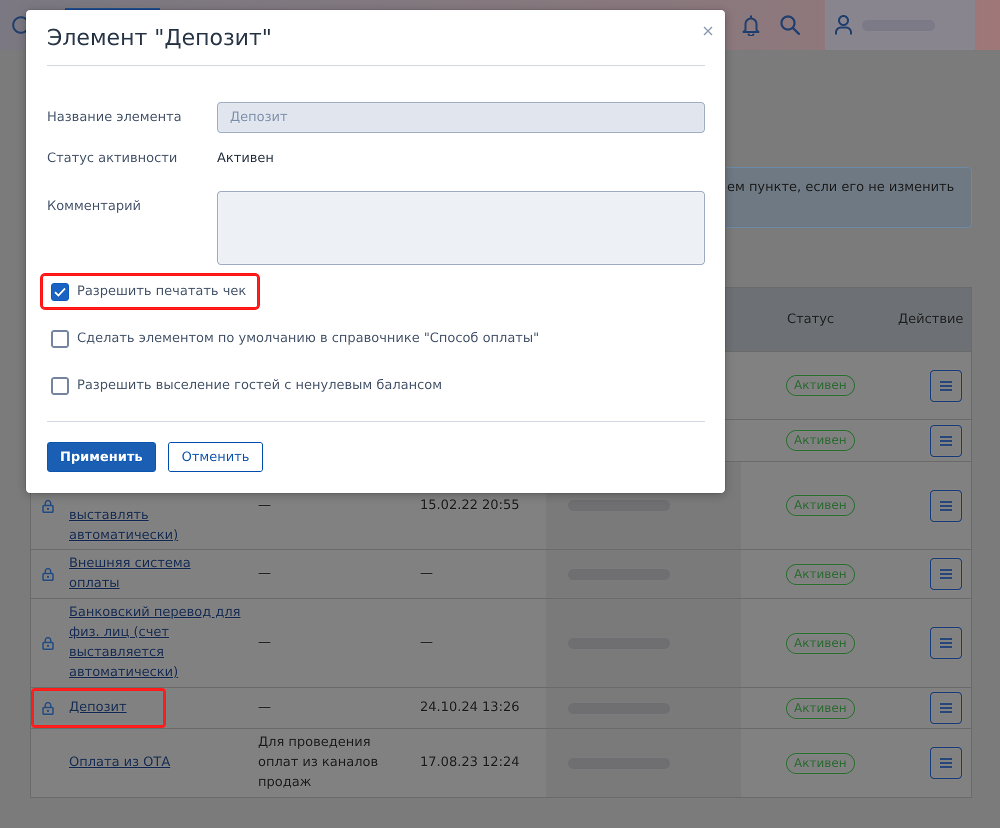 This screenshot has width=1000, height=828. What do you see at coordinates (155, 574) in the screenshot?
I see `item-link: Внешняя система оплаты` at bounding box center [155, 574].